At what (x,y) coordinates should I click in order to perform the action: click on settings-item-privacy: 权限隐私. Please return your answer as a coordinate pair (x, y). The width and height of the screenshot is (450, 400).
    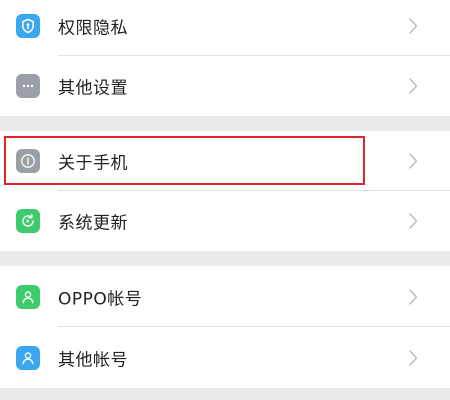
    Looking at the image, I should click on (225, 28).